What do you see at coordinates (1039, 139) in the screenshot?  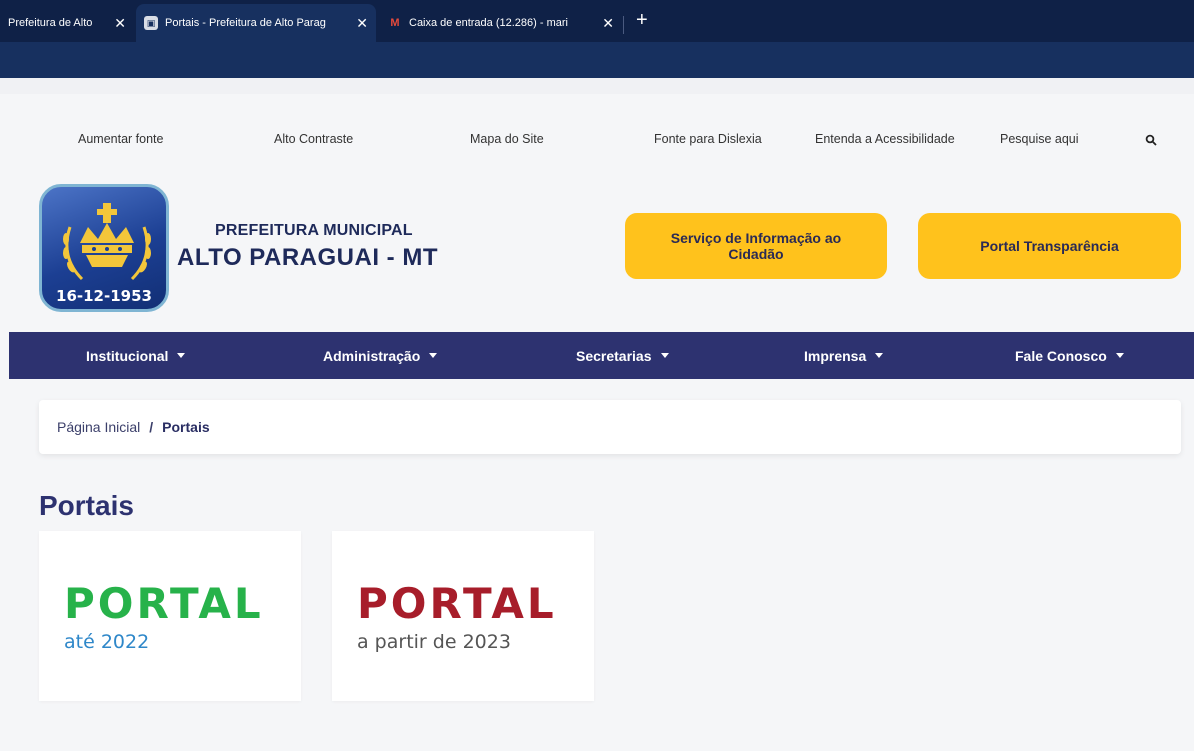 I see `search-input: Pesquise aqui` at bounding box center [1039, 139].